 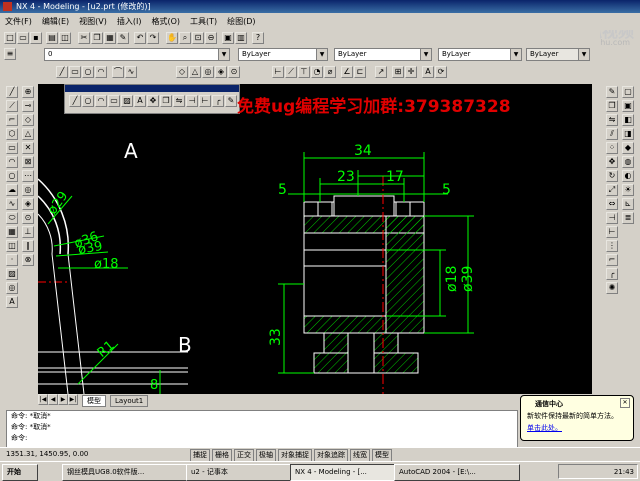 What do you see at coordinates (612, 148) in the screenshot?
I see `array-icon: ⁘` at bounding box center [612, 148].